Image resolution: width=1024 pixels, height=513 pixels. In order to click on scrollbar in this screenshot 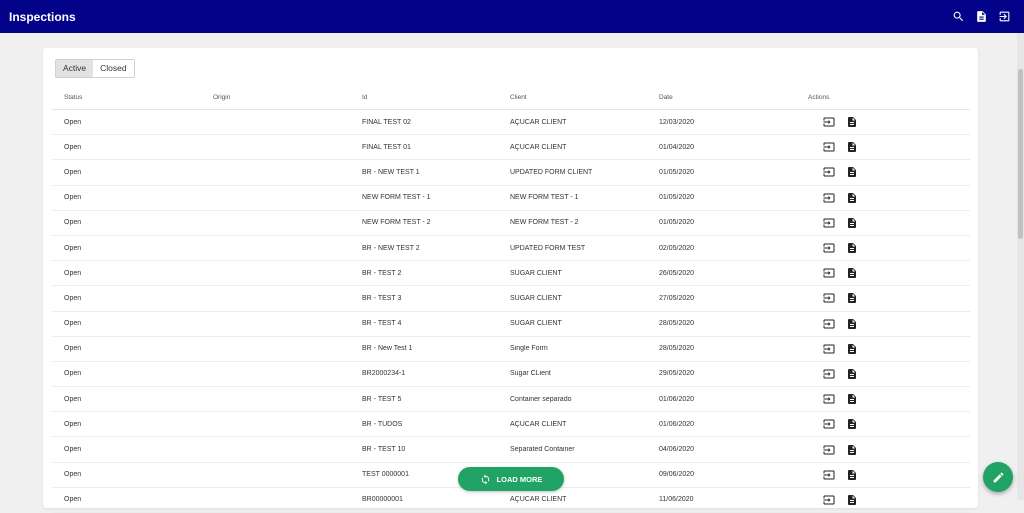, I will do `click(1020, 266)`.